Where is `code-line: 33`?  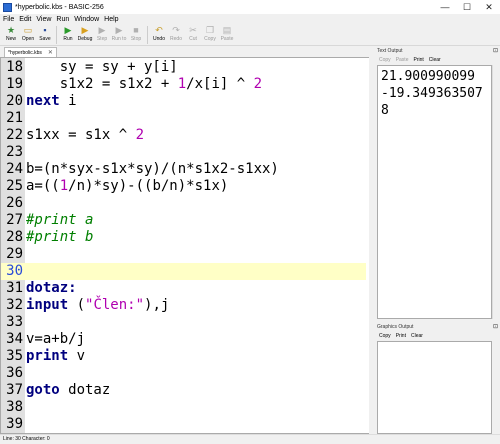
code-line: 33 is located at coordinates (183, 322).